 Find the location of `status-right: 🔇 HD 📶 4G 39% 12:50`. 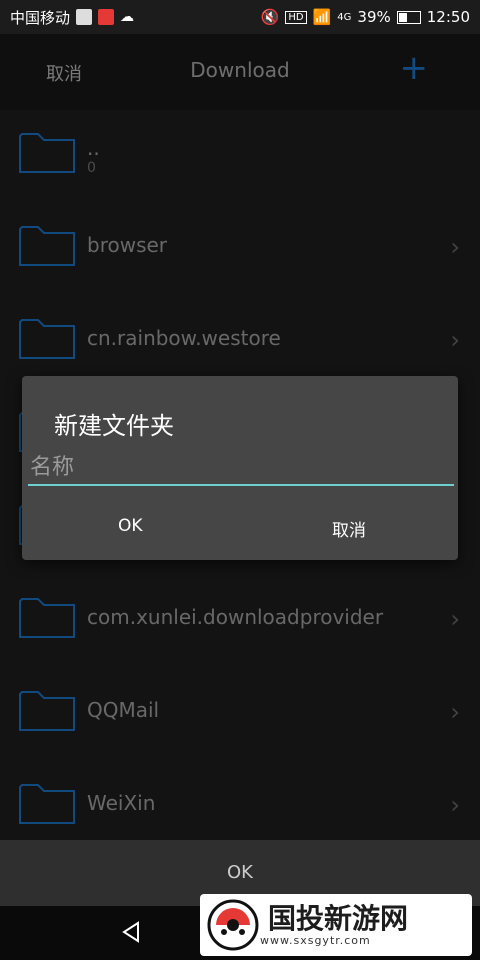

status-right: 🔇 HD 📶 4G 39% 12:50 is located at coordinates (365, 17).